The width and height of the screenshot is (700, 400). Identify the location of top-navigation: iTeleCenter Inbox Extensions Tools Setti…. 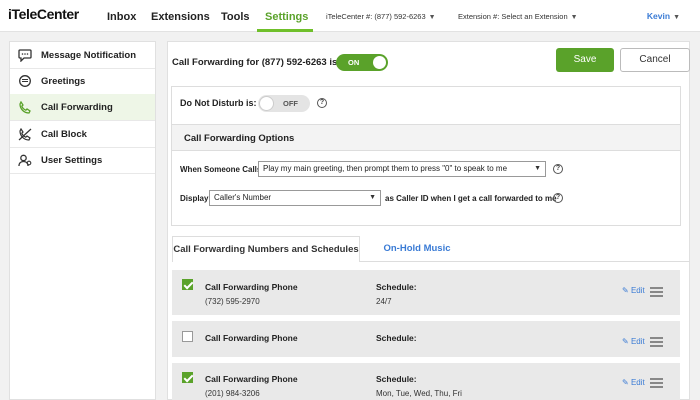
(350, 16).